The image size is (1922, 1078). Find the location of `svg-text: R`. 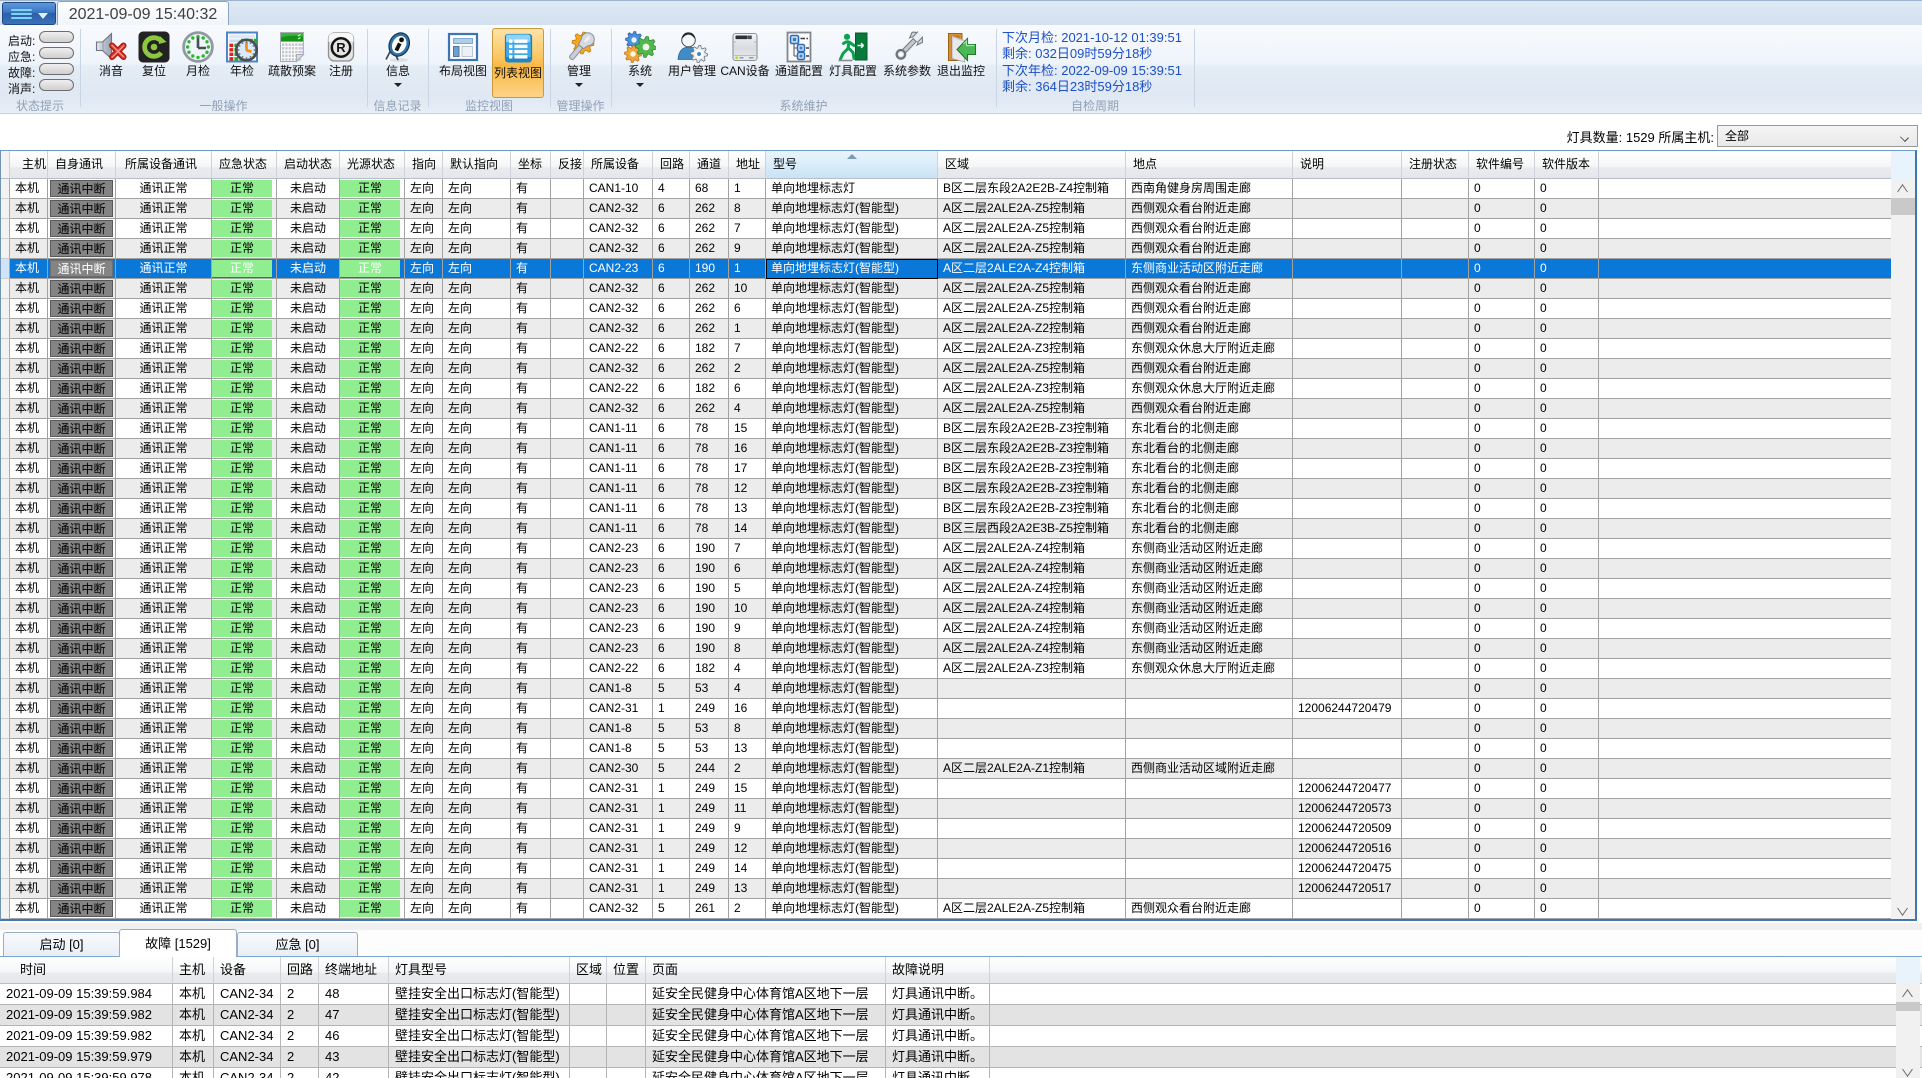

svg-text: R is located at coordinates (341, 47).